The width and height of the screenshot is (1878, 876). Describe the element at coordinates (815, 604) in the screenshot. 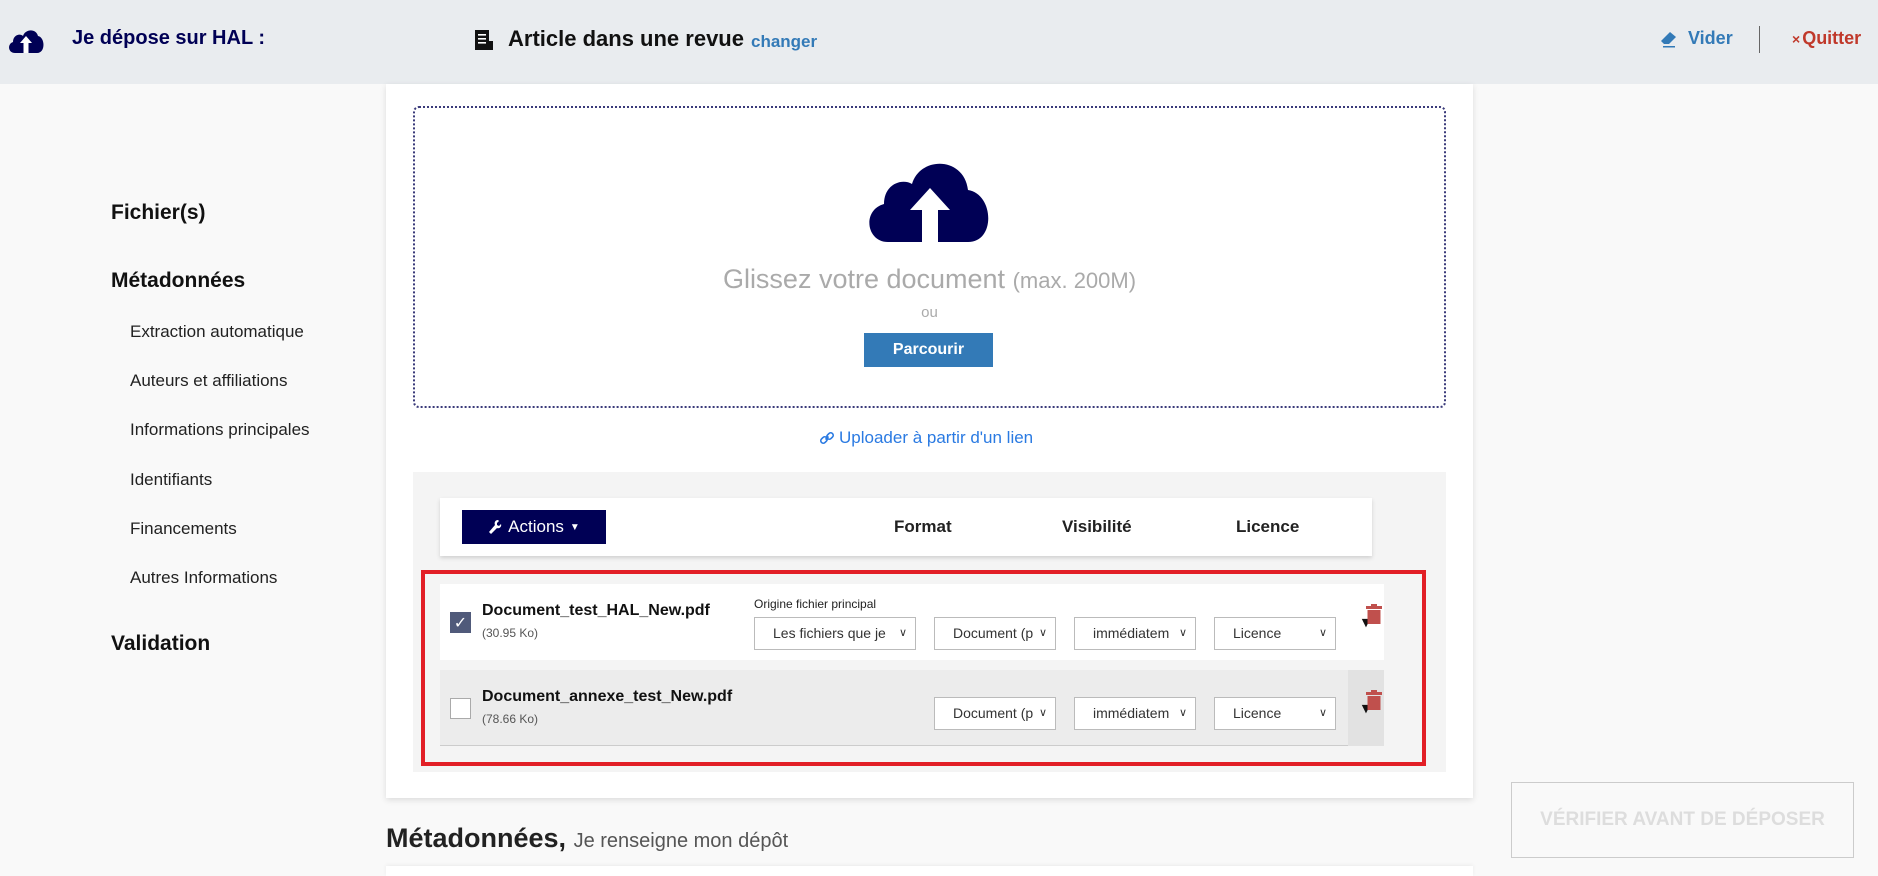

I see `origin-label: Origine fichier principal` at that location.